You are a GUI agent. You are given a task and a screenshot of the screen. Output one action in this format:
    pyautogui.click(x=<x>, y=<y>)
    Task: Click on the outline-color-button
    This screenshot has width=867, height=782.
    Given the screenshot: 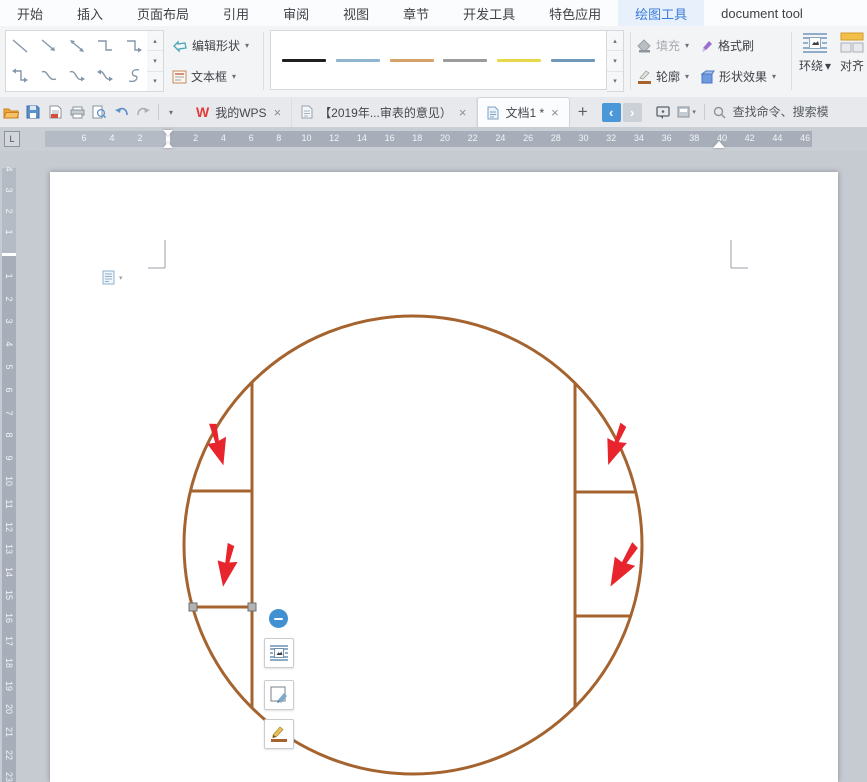 What is the action you would take?
    pyautogui.click(x=279, y=734)
    